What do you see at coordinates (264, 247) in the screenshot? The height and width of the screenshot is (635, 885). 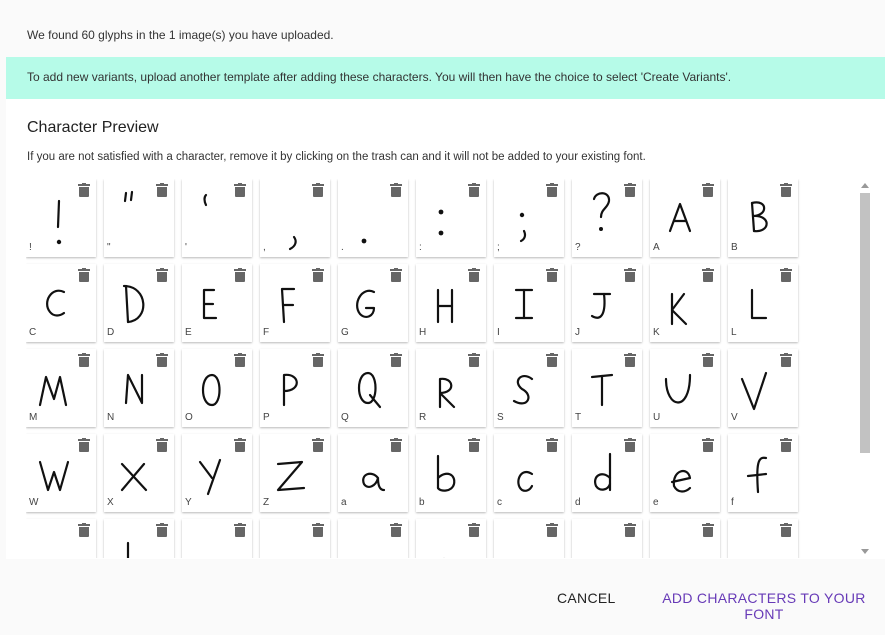 I see `glyph-label: ,` at bounding box center [264, 247].